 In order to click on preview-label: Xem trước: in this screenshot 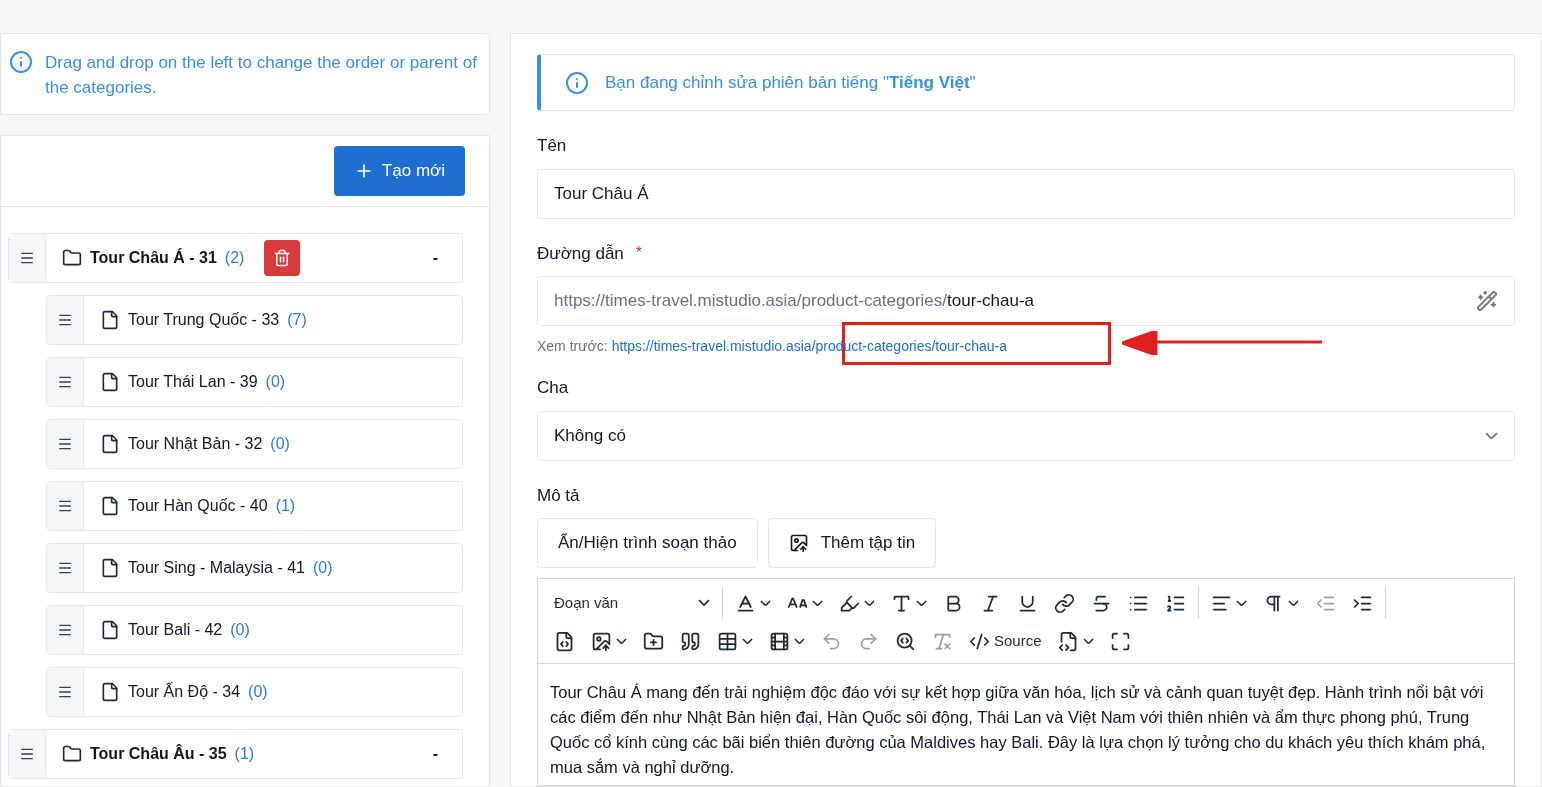, I will do `click(572, 346)`.